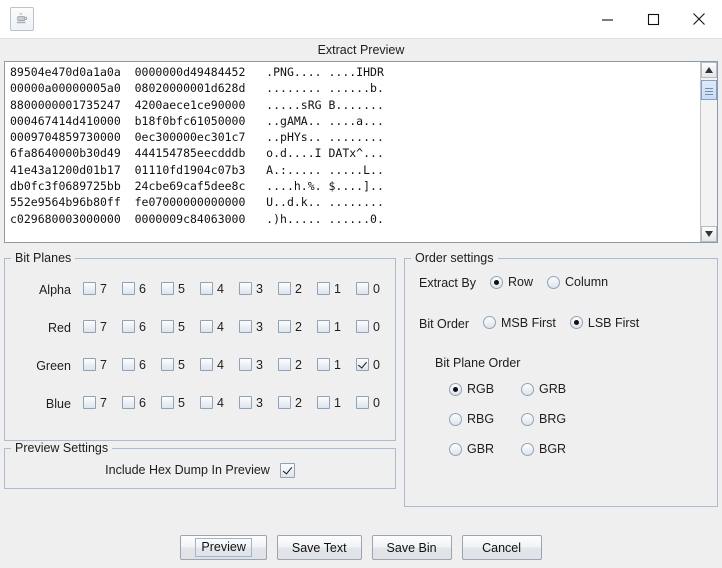 This screenshot has width=722, height=568. I want to click on bit-number-label: 4, so click(220, 402).